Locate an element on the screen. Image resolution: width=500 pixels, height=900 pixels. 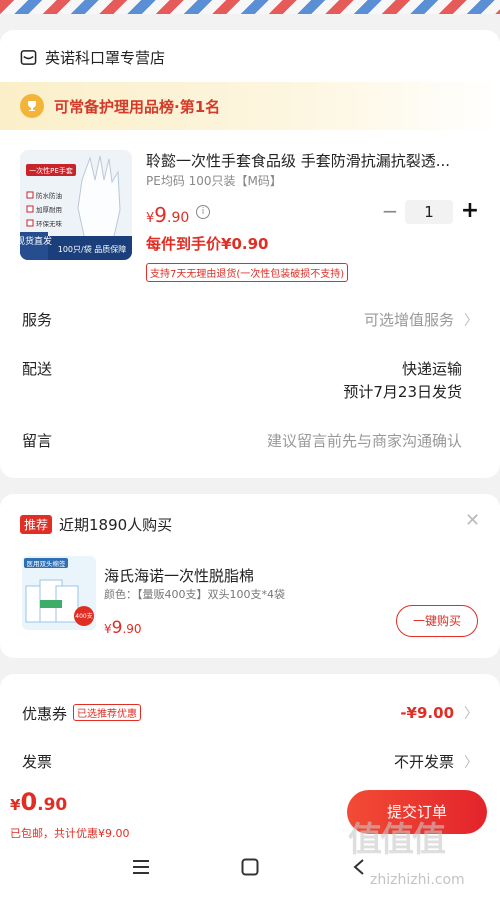
recommend-badge: 推荐 is located at coordinates (36, 524).